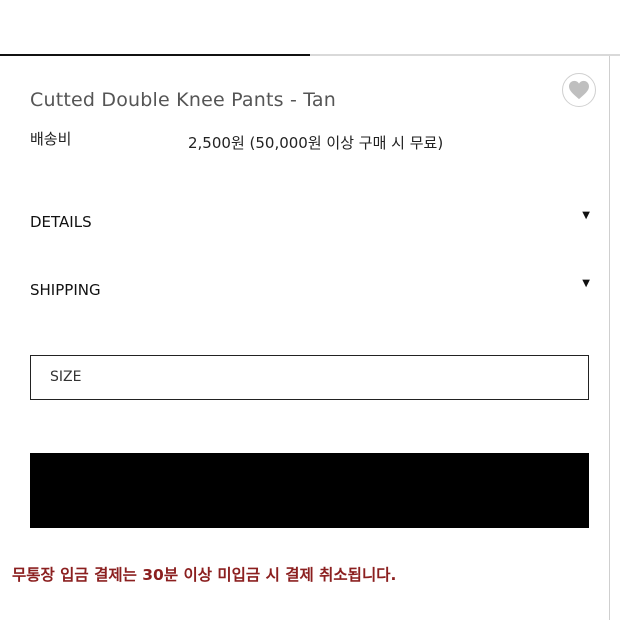  What do you see at coordinates (183, 100) in the screenshot?
I see `product-title: Cutted Double Knee Pants - Tan` at bounding box center [183, 100].